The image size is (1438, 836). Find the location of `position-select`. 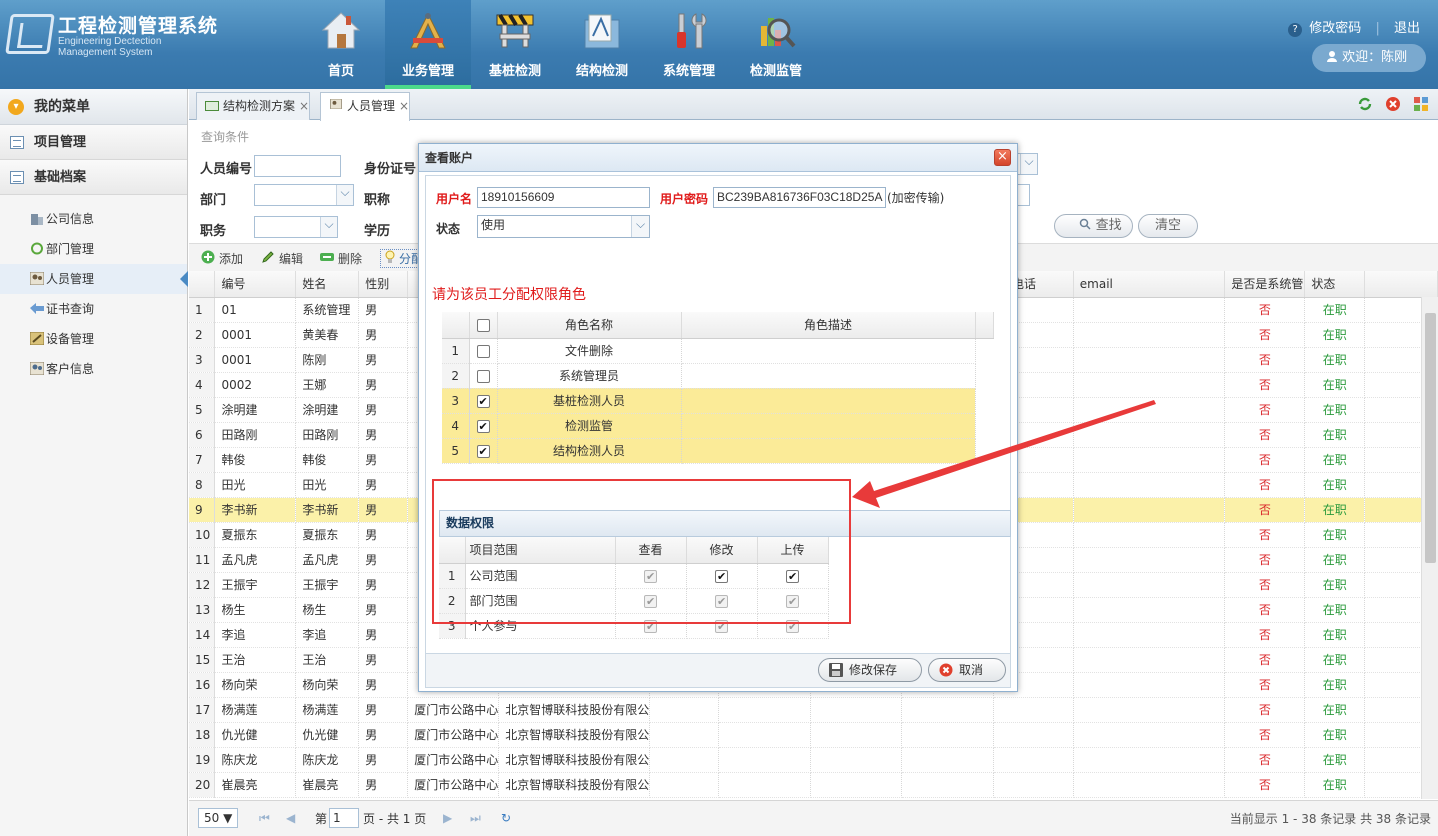

position-select is located at coordinates (296, 227).